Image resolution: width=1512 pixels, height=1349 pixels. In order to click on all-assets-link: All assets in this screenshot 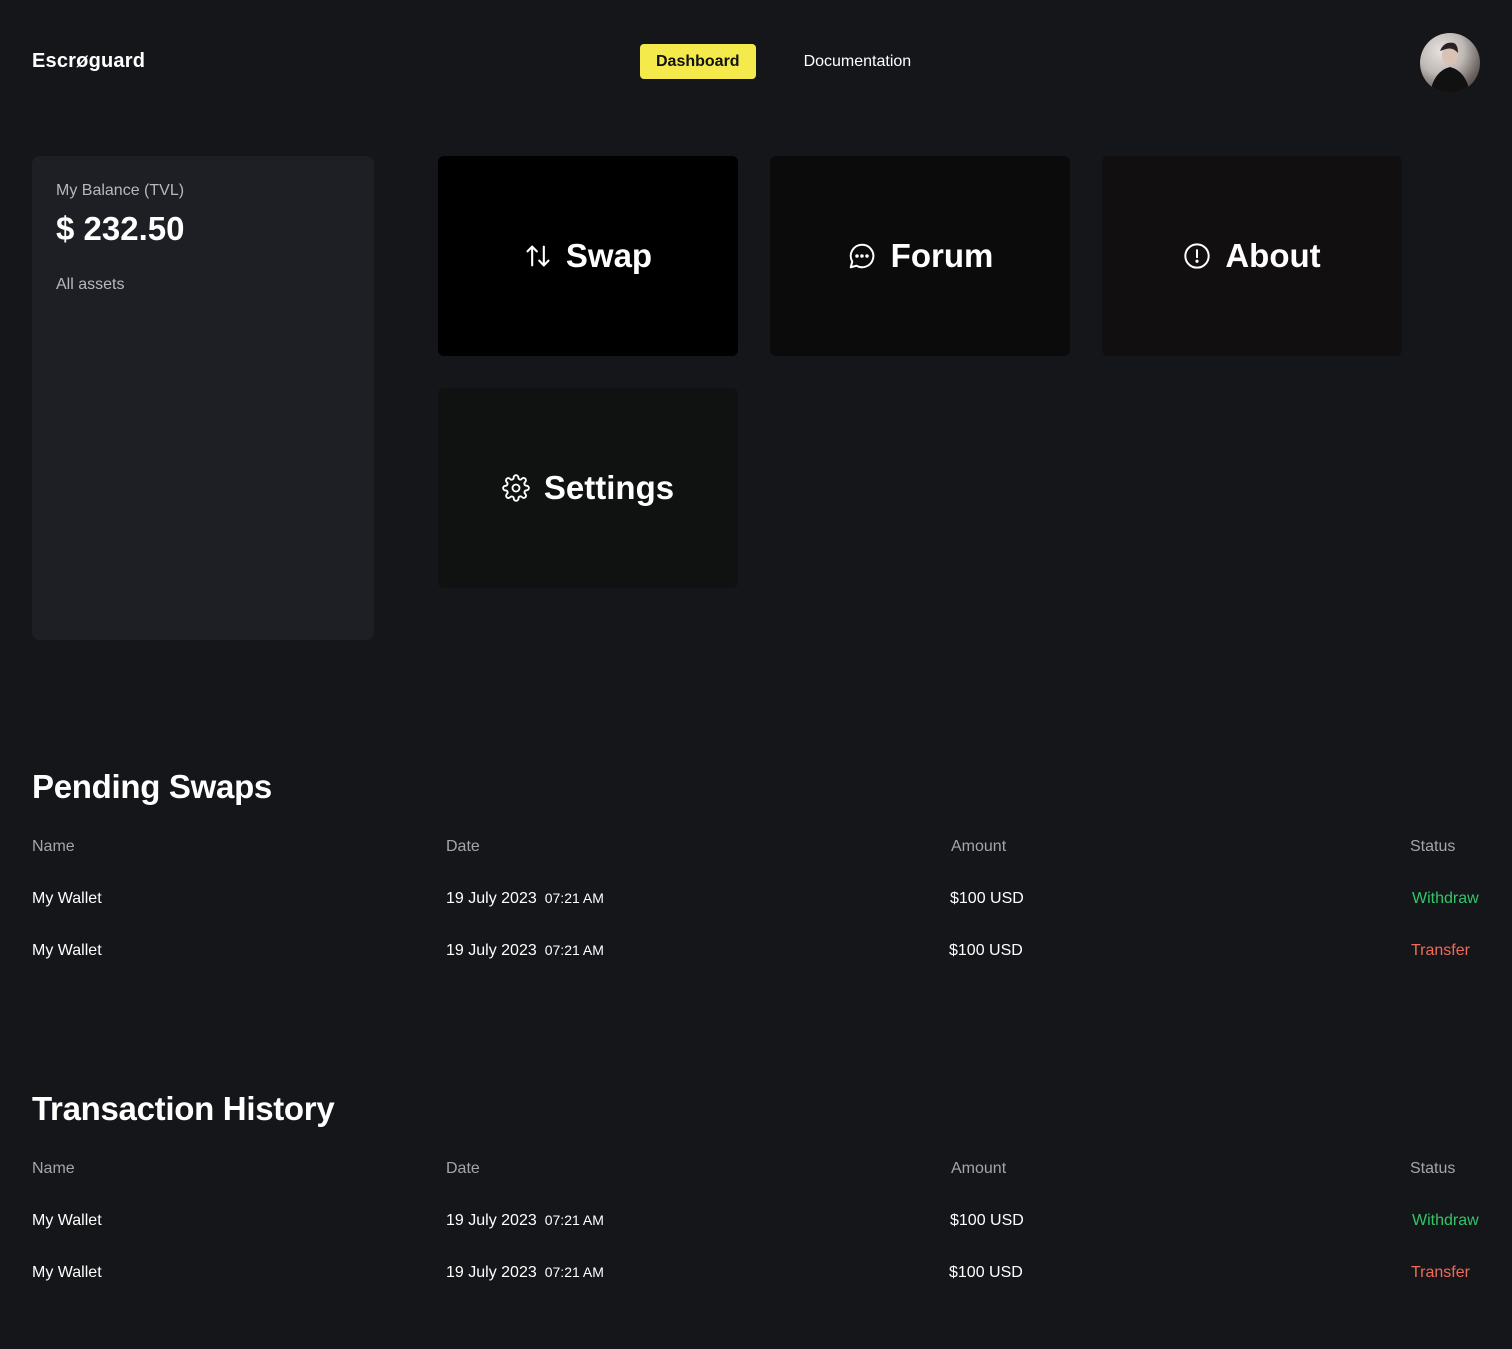, I will do `click(203, 285)`.